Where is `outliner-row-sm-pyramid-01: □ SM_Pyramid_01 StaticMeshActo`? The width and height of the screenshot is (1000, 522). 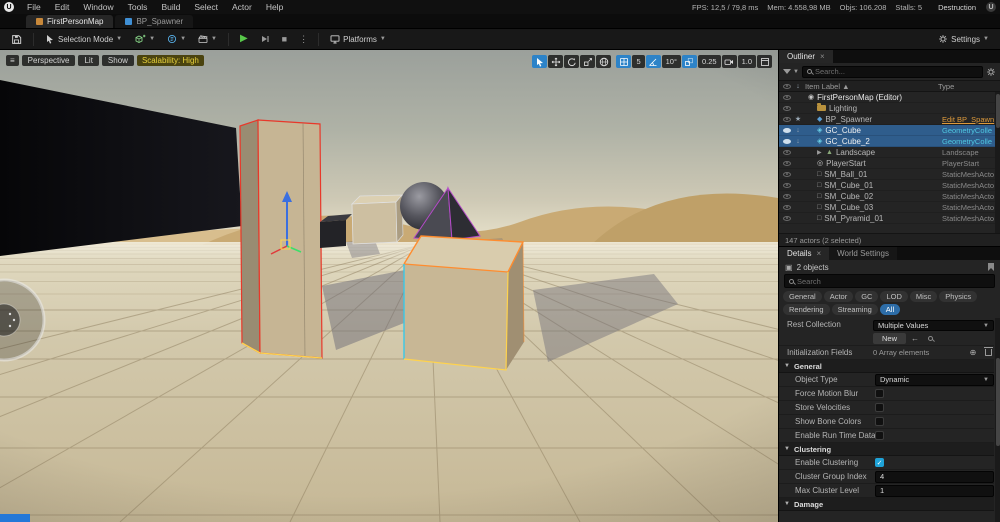 outliner-row-sm-pyramid-01: □ SM_Pyramid_01 StaticMeshActo is located at coordinates (889, 218).